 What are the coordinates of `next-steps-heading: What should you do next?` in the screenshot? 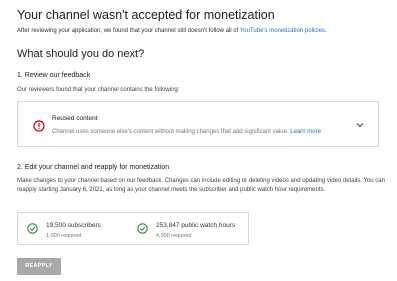 It's located at (81, 54).